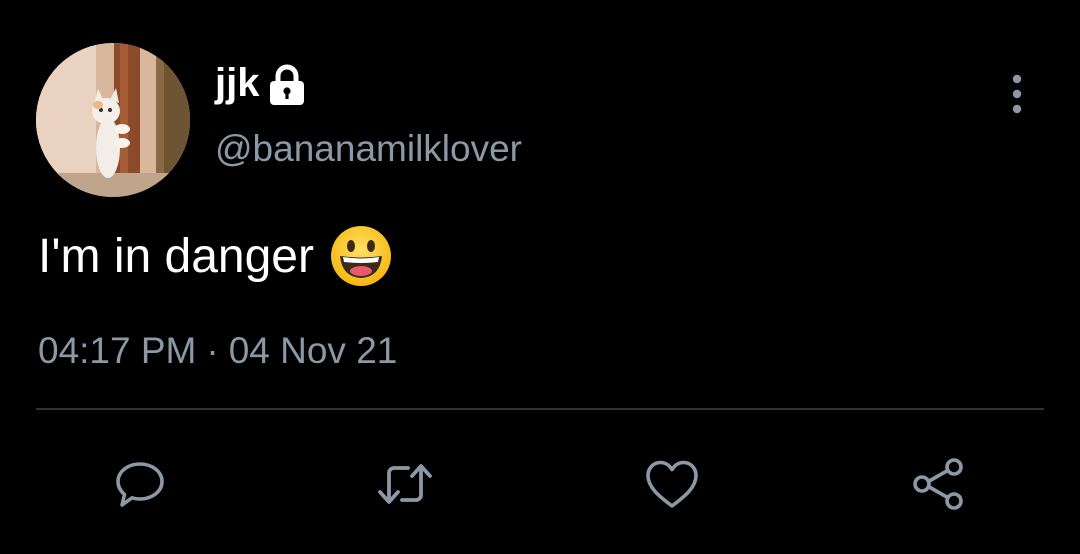  Describe the element at coordinates (313, 350) in the screenshot. I see `tweet-date: 04 Nov 21` at that location.